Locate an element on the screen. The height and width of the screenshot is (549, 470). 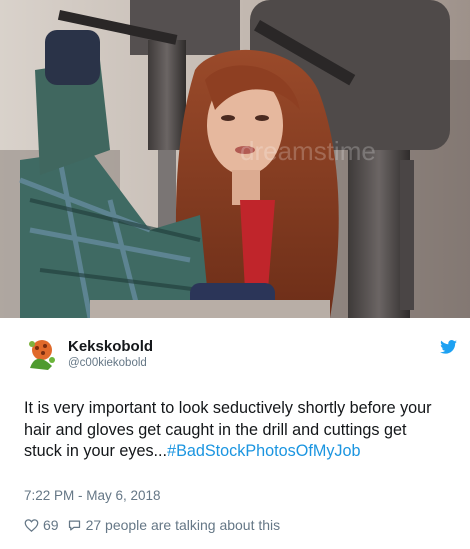
likes-count: 69 is located at coordinates (51, 525).